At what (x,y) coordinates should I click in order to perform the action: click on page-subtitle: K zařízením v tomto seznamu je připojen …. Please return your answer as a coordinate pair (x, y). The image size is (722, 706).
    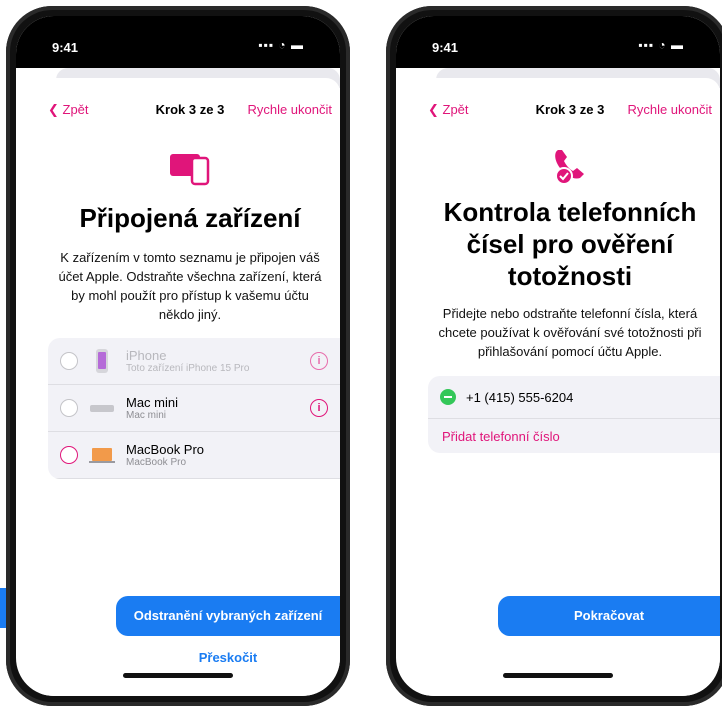
    Looking at the image, I should click on (190, 286).